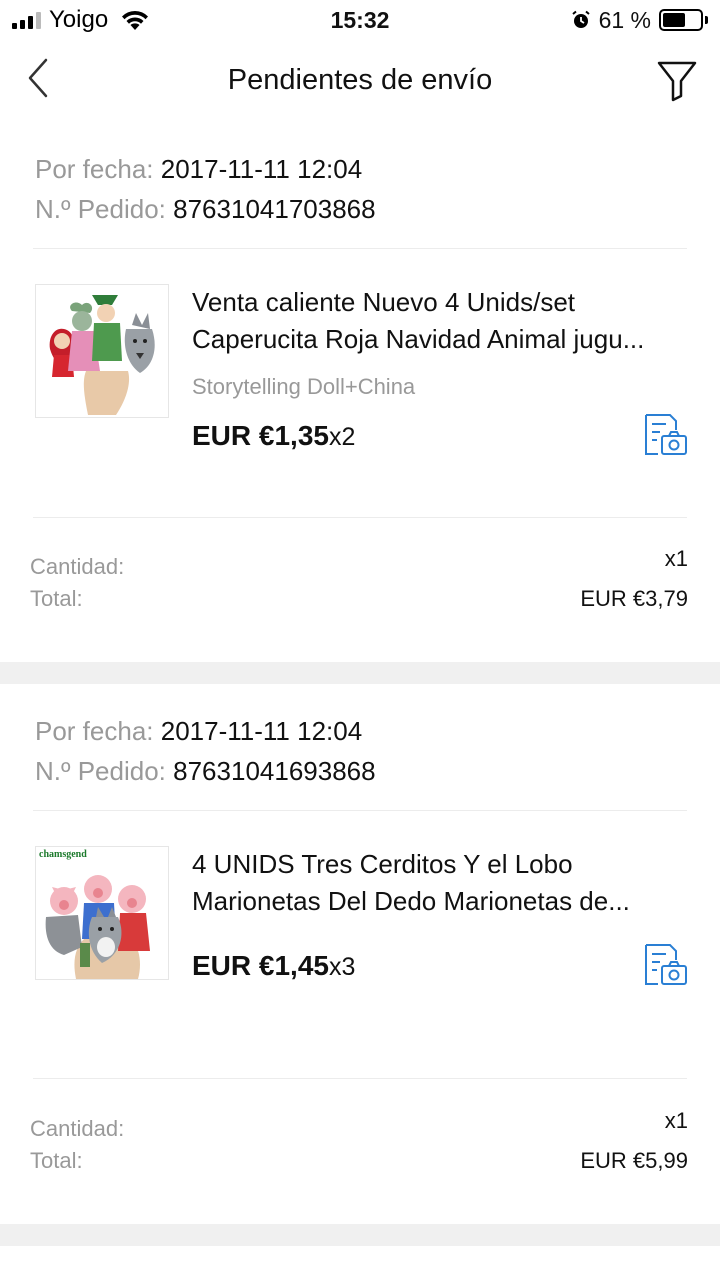 Image resolution: width=720 pixels, height=1280 pixels. I want to click on order-number: 87631041693868, so click(274, 771).